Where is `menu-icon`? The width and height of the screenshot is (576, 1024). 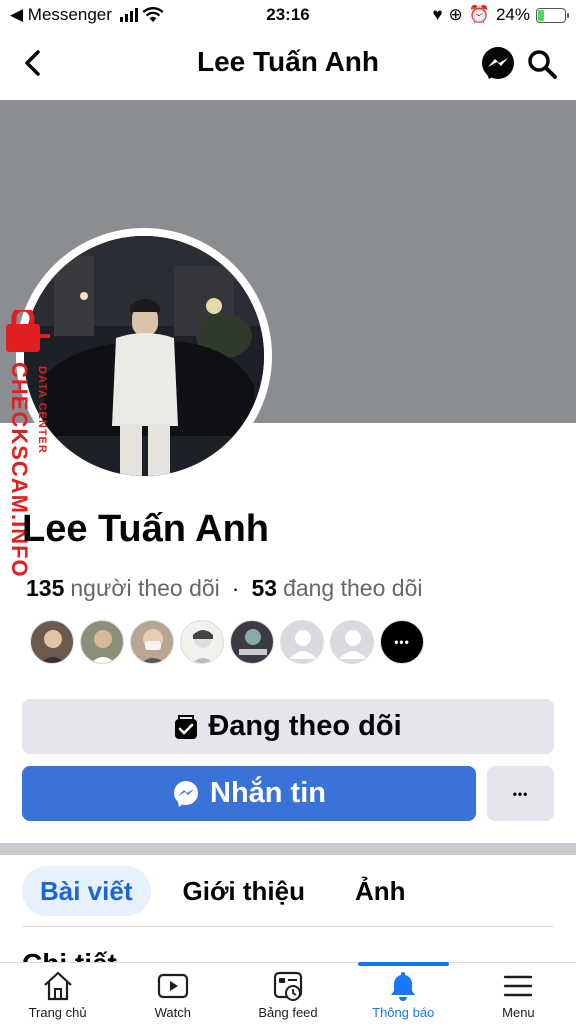 menu-icon is located at coordinates (518, 986).